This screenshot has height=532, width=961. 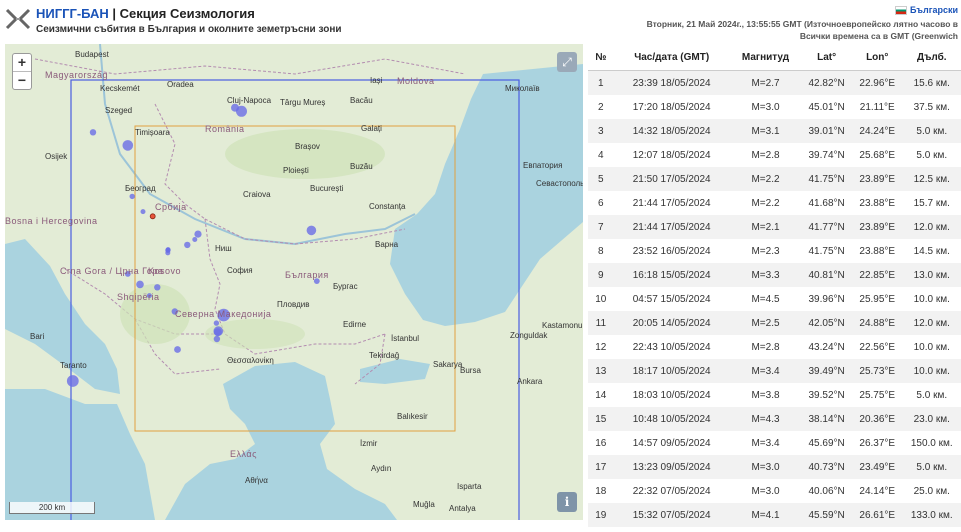 I want to click on map-label: Bursa, so click(x=470, y=370).